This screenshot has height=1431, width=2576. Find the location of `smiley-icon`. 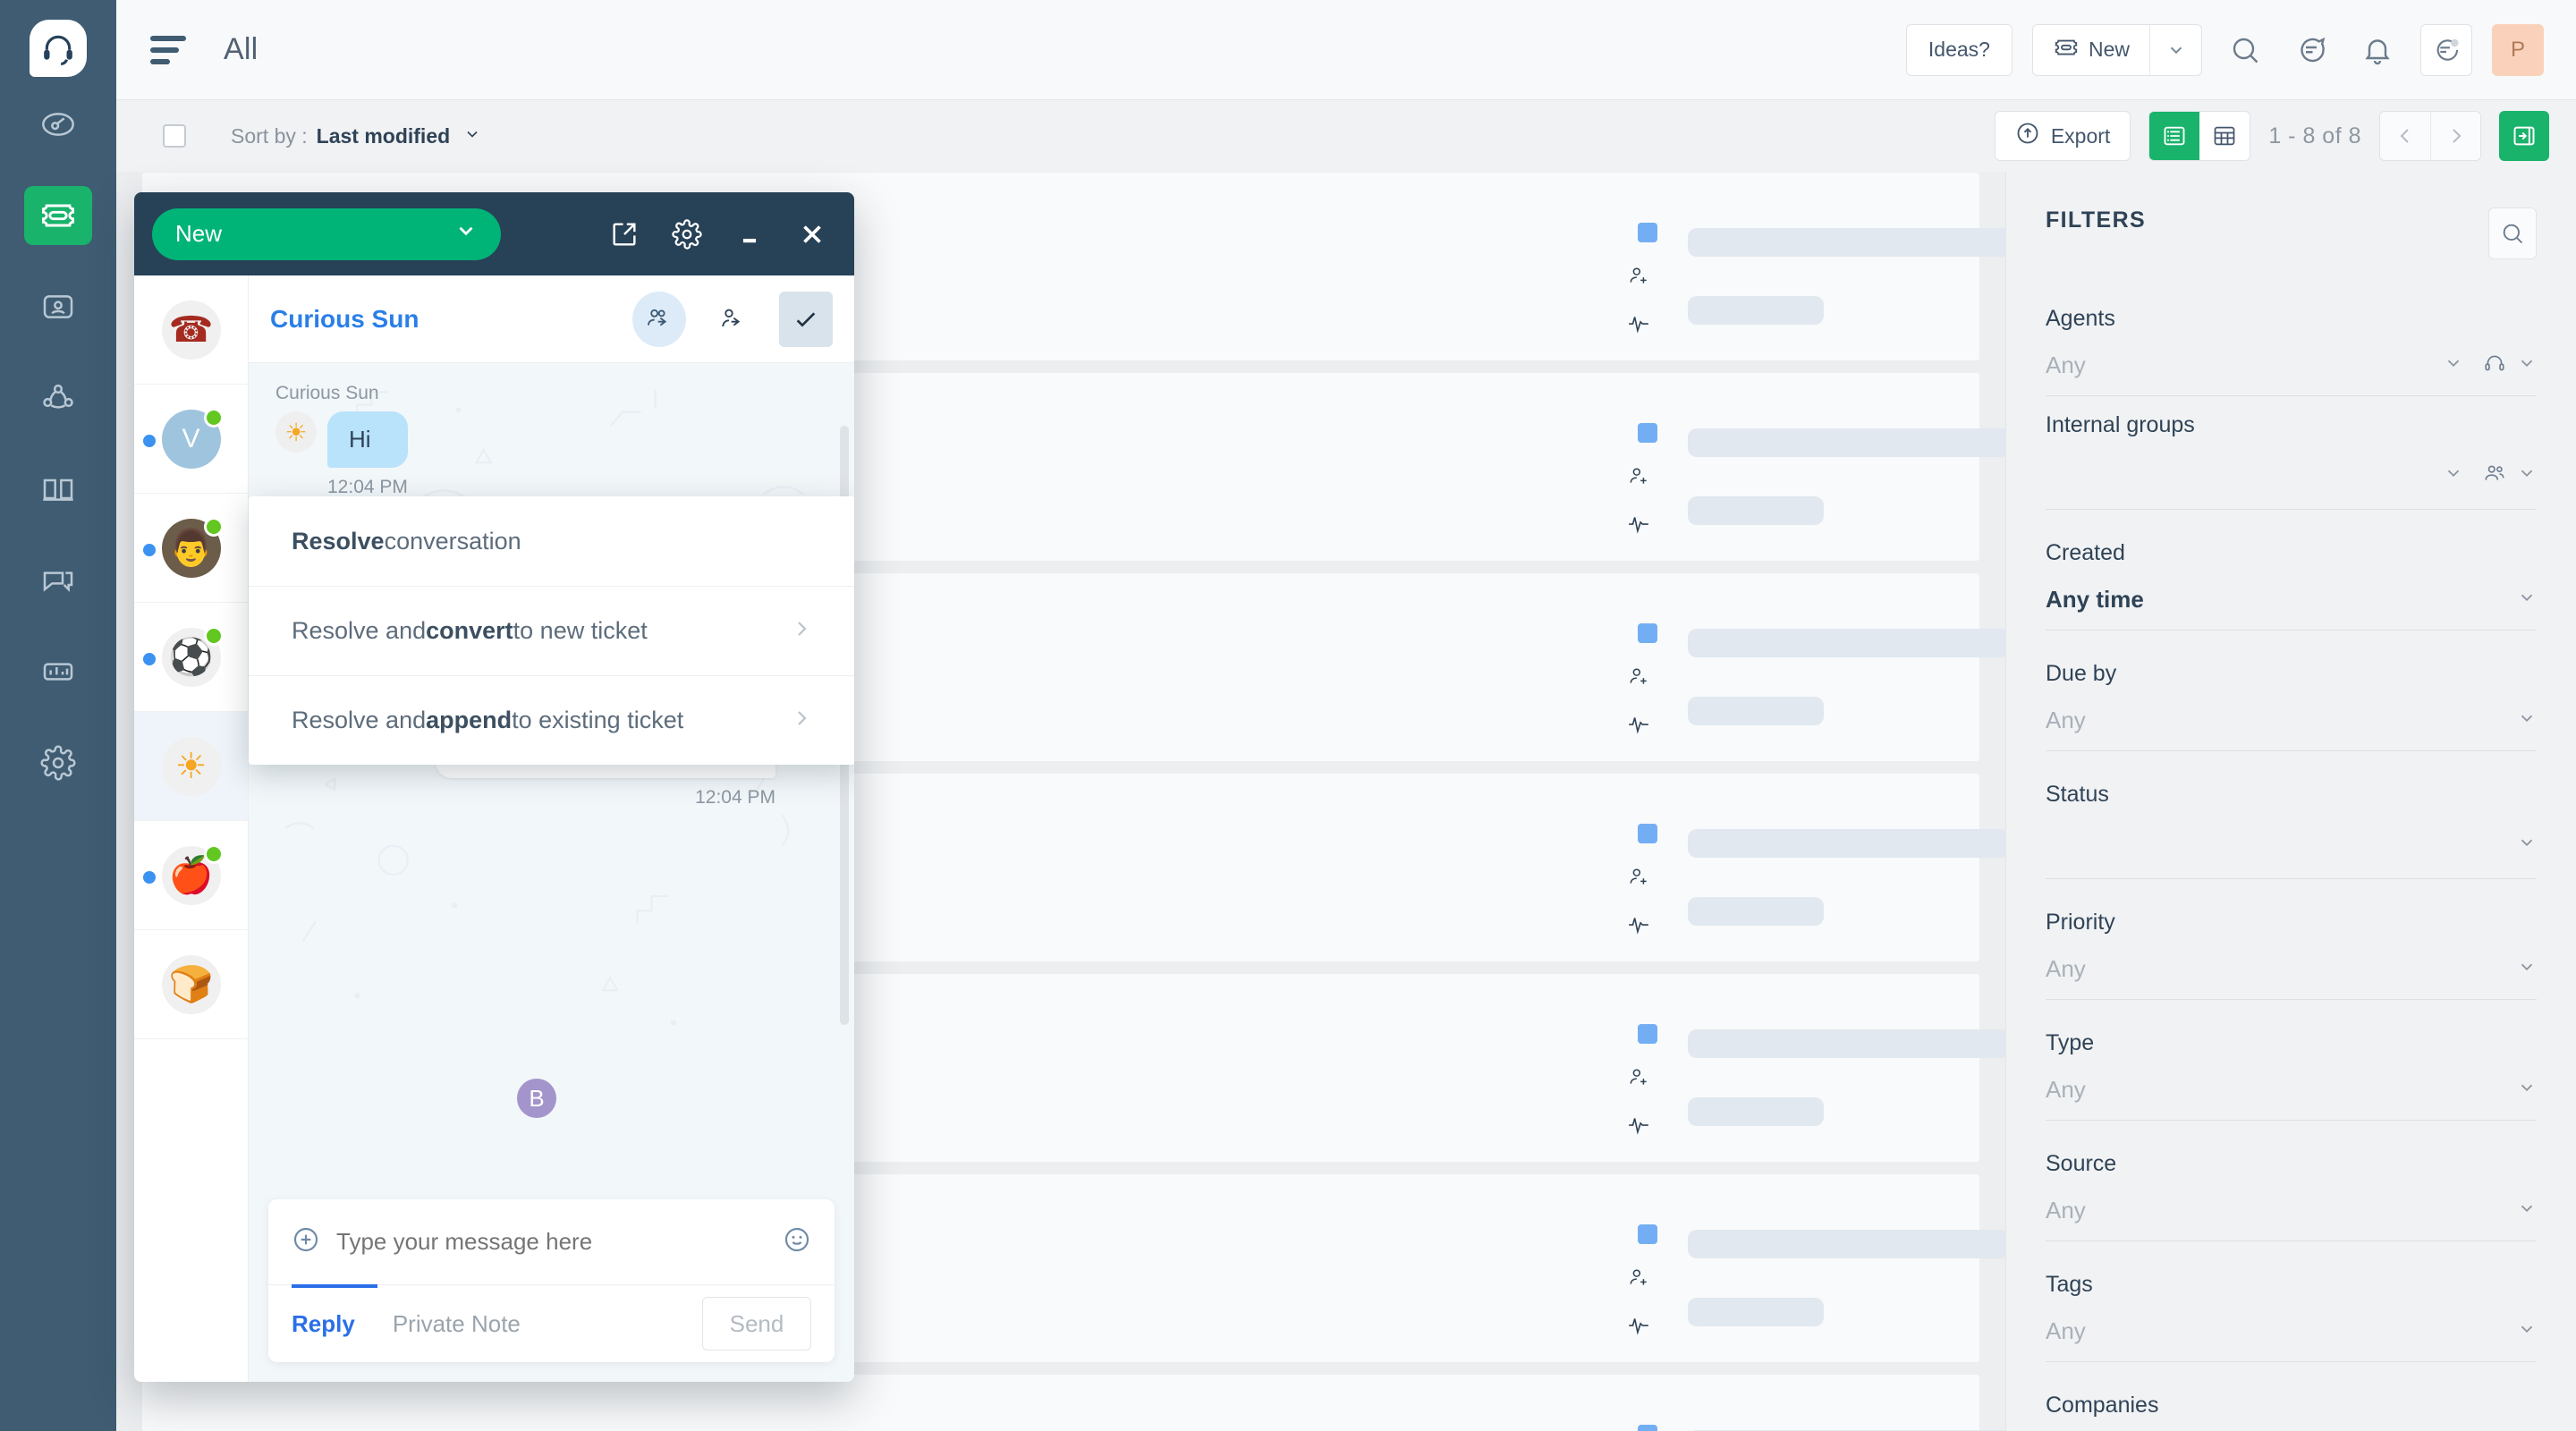

smiley-icon is located at coordinates (797, 1242).